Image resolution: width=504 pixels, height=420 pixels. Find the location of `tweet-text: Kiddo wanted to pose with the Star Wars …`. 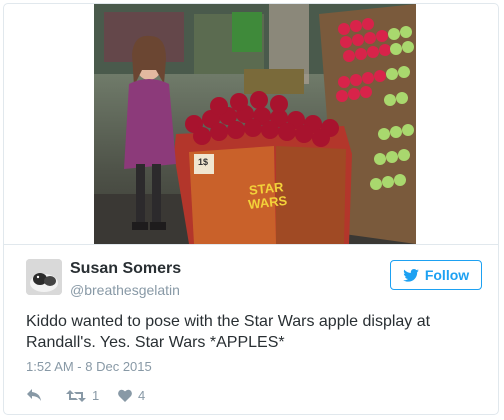

tweet-text: Kiddo wanted to pose with the Star Wars … is located at coordinates (251, 332).